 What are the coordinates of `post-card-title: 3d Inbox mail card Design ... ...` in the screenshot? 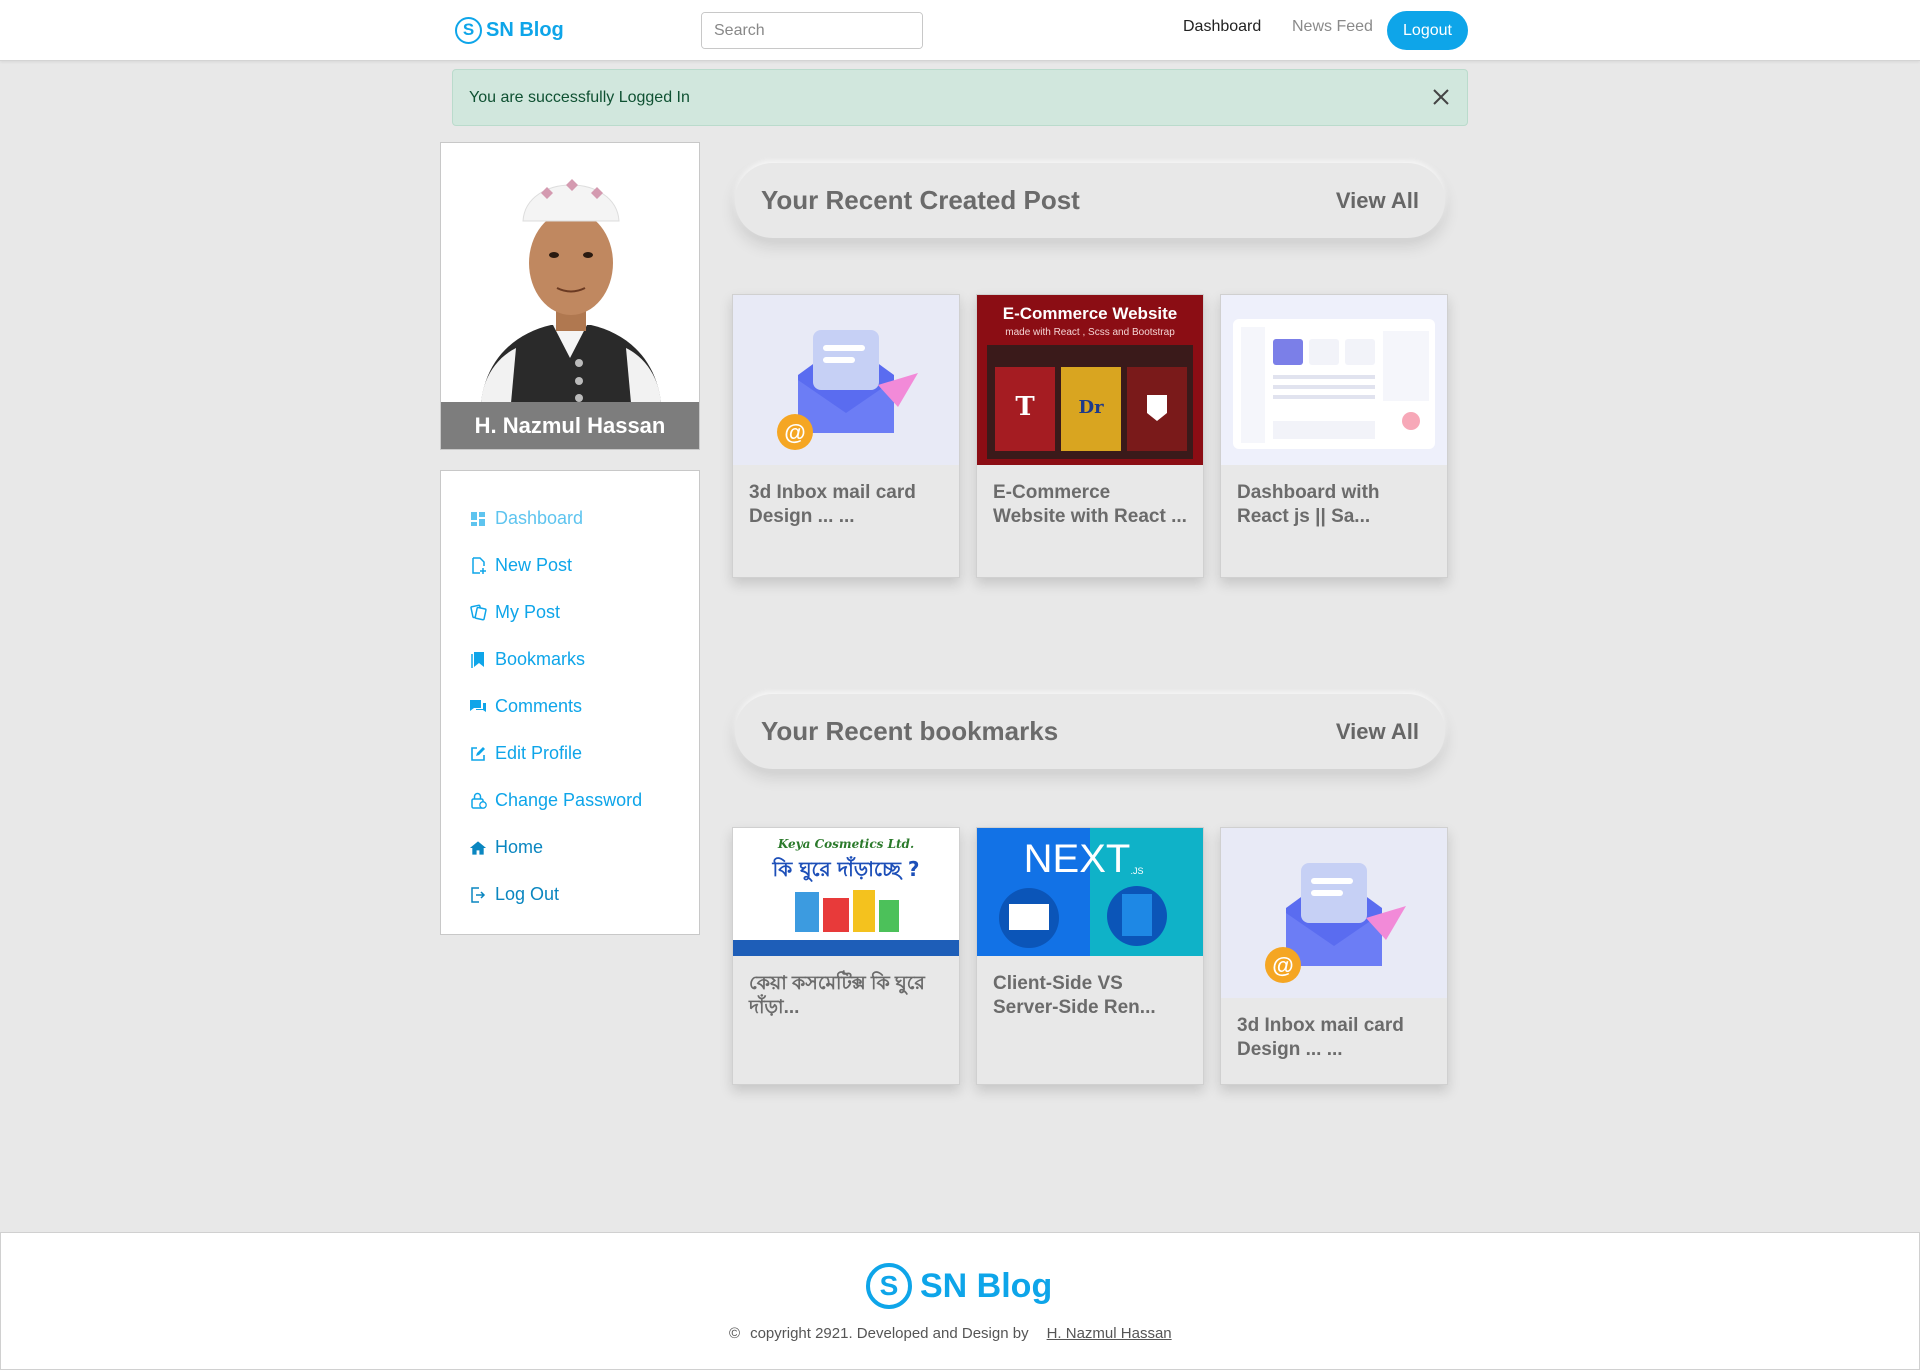 It's located at (832, 504).